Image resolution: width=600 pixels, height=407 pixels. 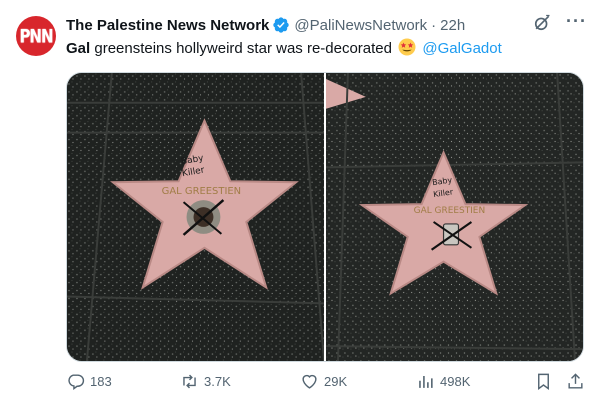 I want to click on heart-icon, so click(x=309, y=381).